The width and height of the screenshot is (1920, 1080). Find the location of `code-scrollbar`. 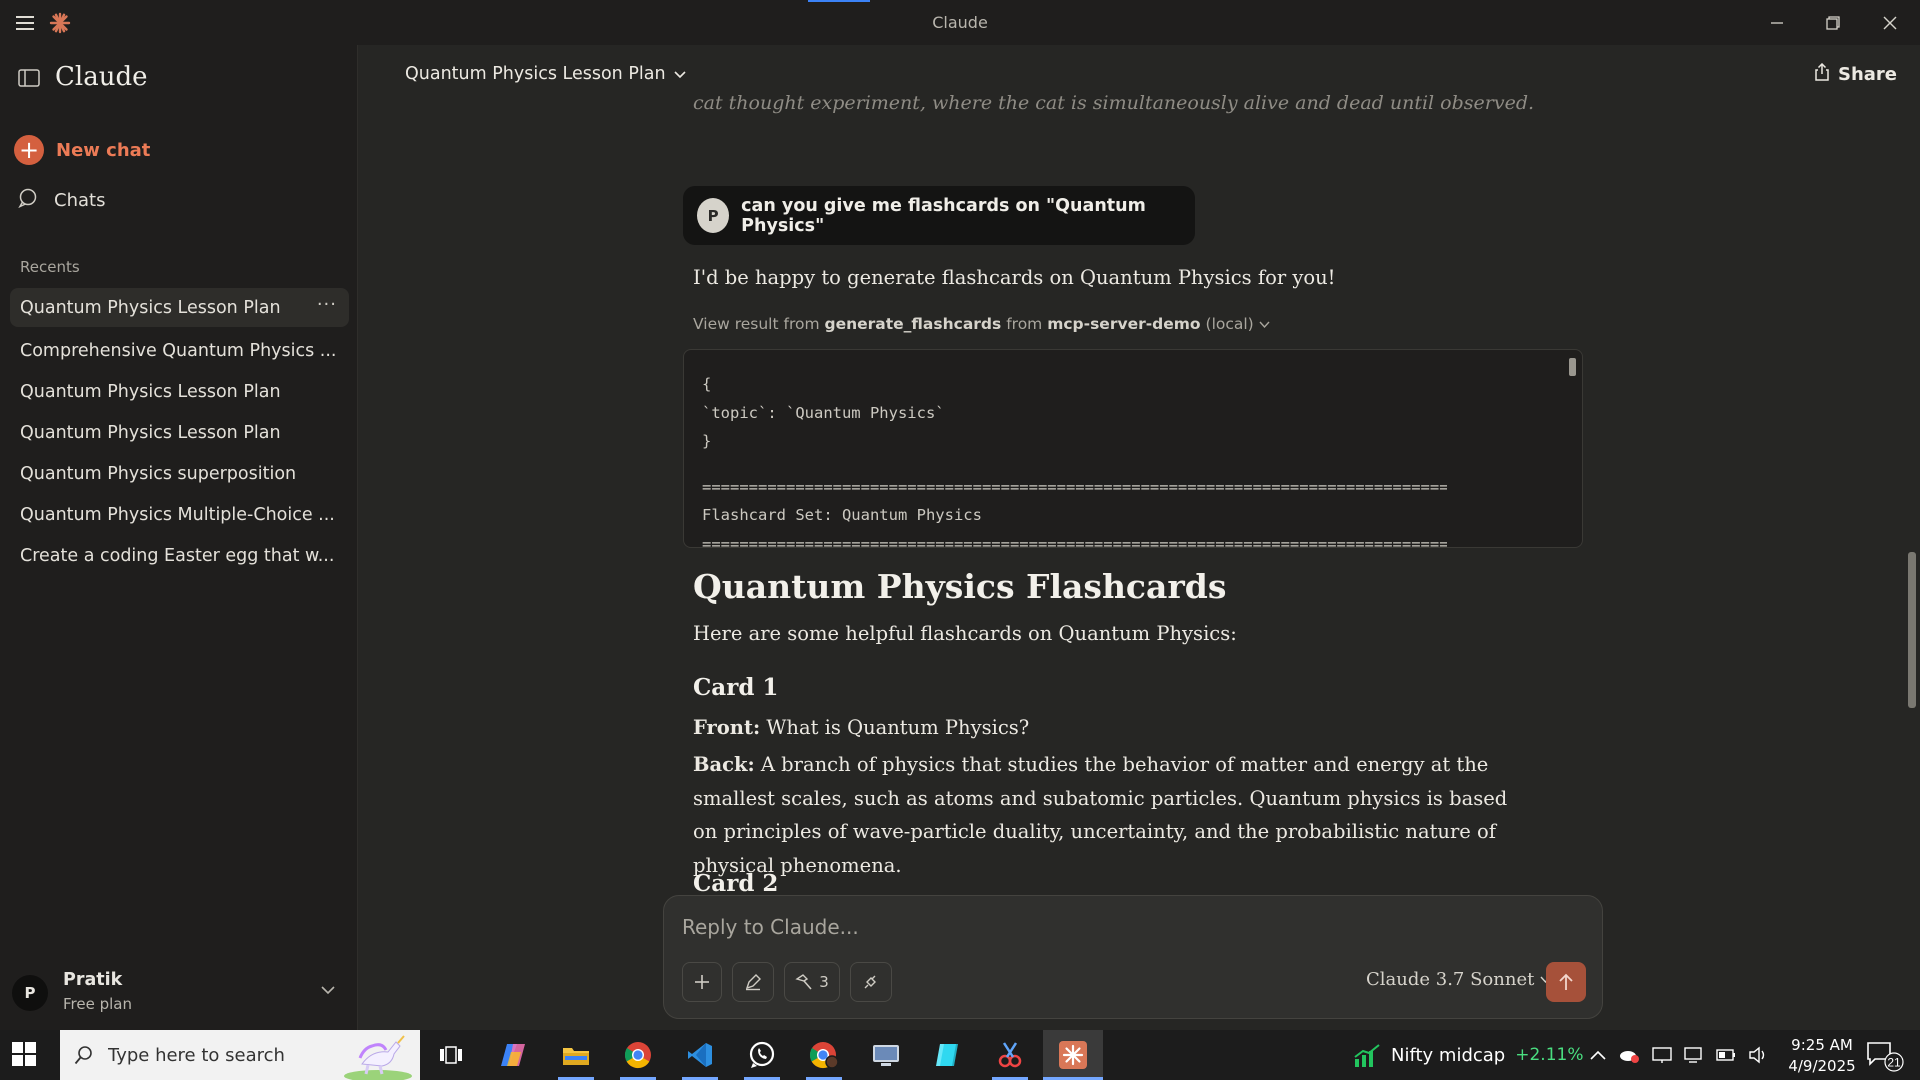

code-scrollbar is located at coordinates (1572, 367).